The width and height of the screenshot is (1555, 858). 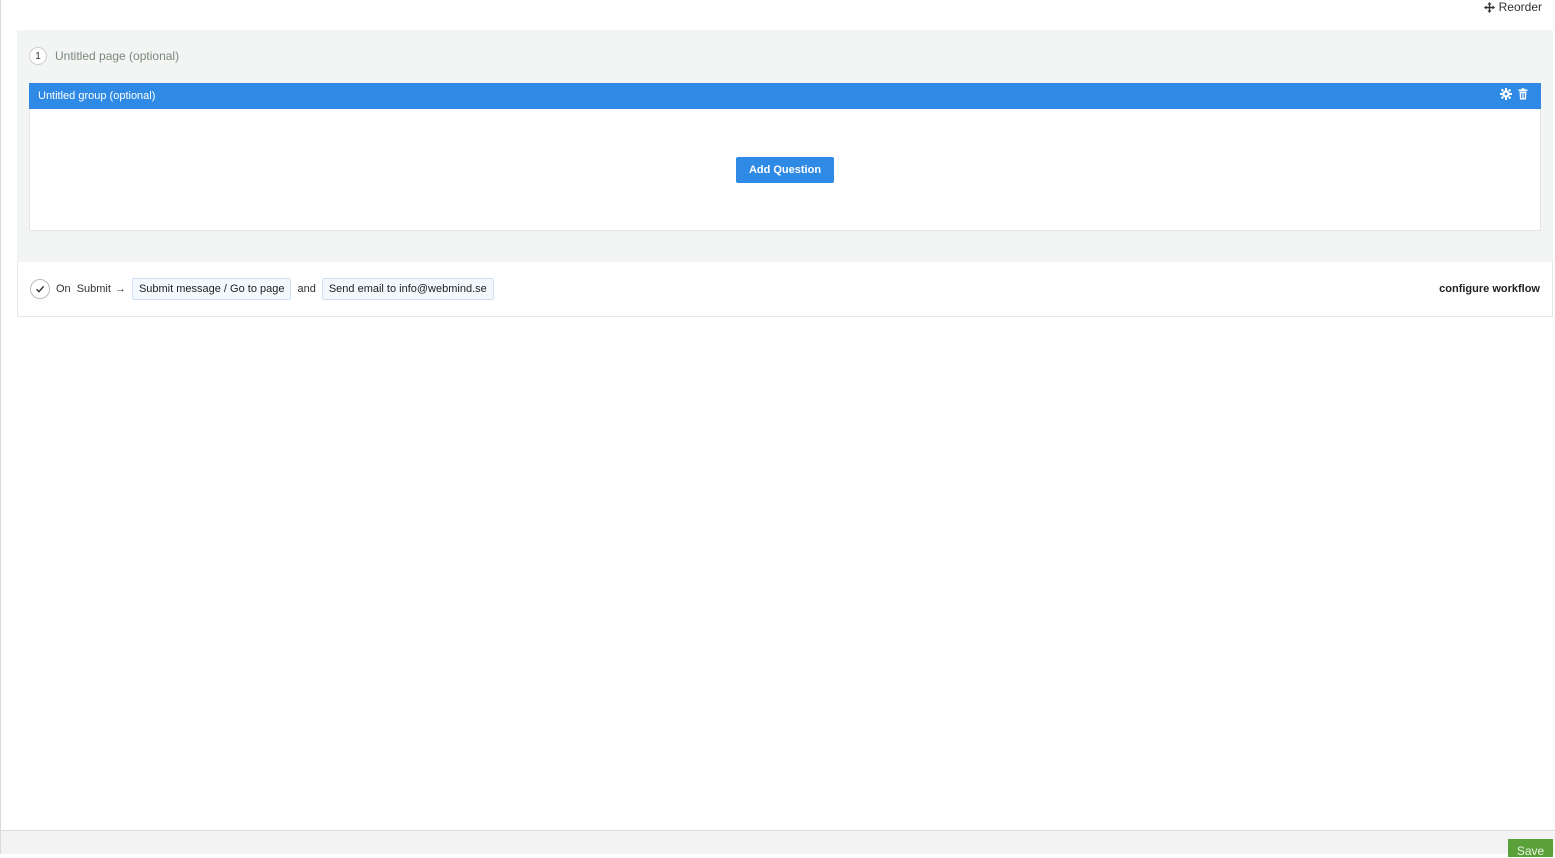 I want to click on page-title: Untitled page (optional), so click(x=117, y=56).